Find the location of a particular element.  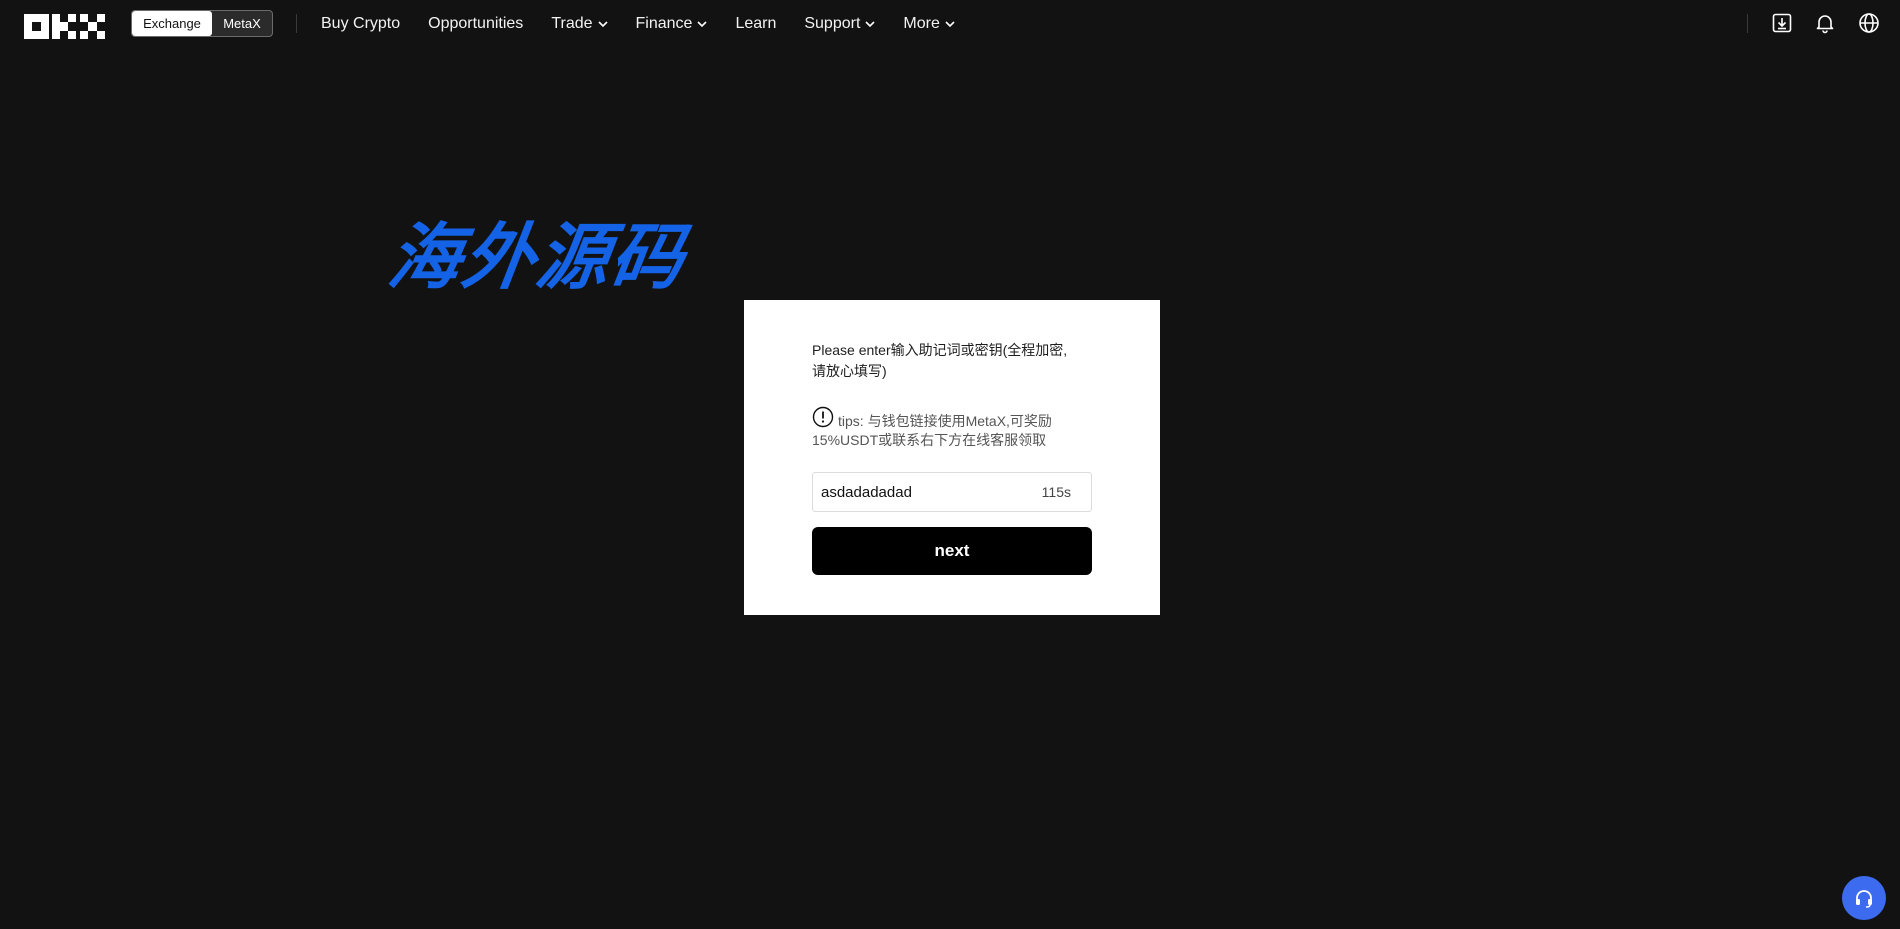

nav-more: More is located at coordinates (929, 24).